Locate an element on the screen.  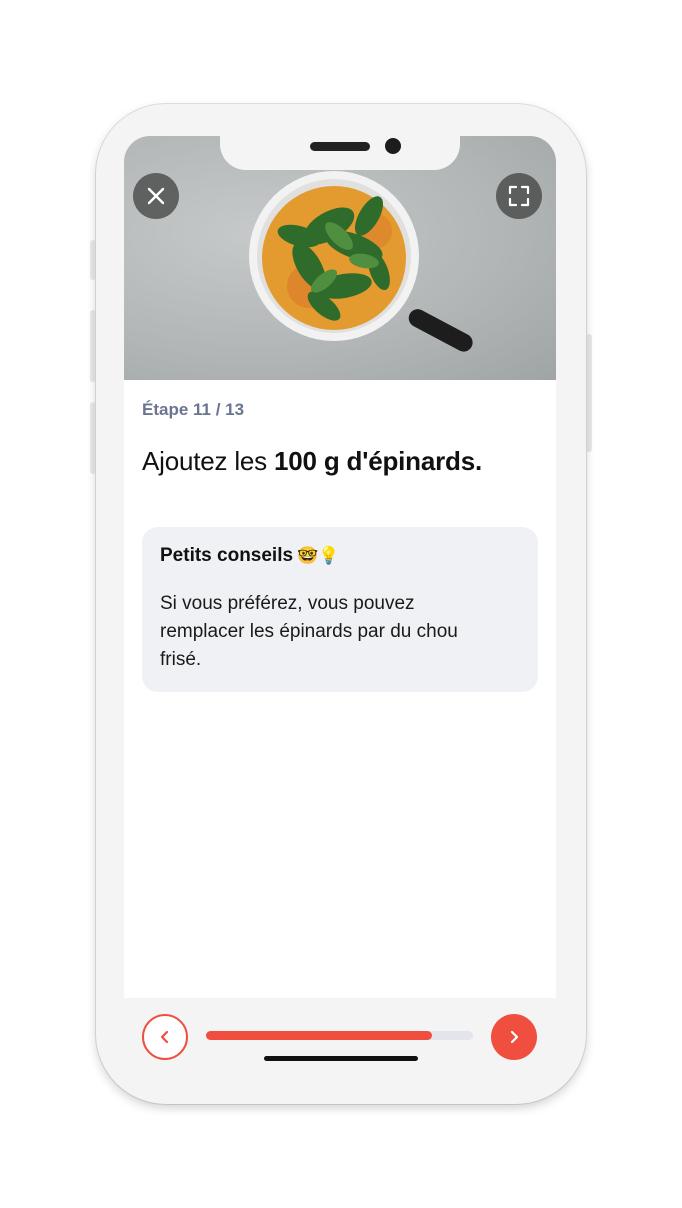
fullscreen-icon is located at coordinates (519, 196).